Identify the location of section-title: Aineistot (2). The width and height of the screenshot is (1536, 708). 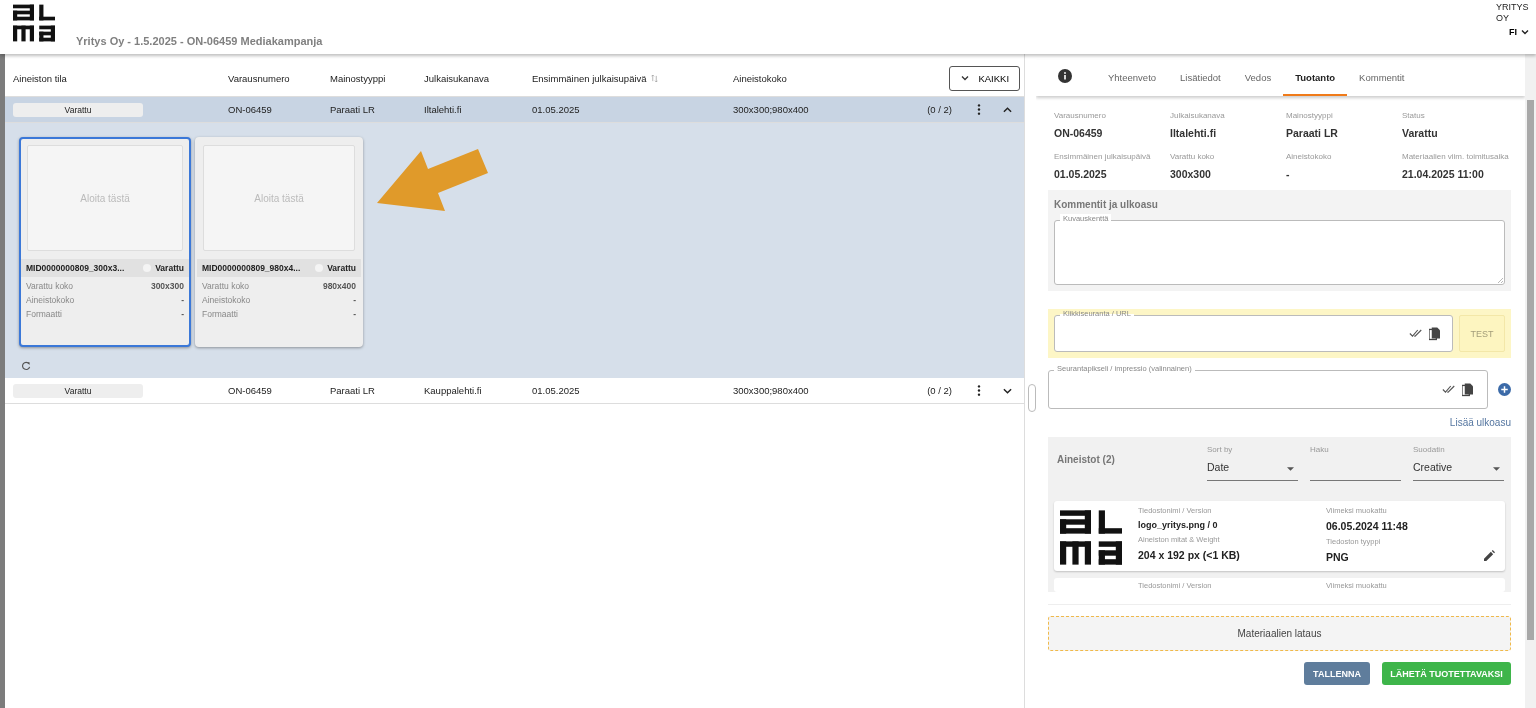
(1086, 459).